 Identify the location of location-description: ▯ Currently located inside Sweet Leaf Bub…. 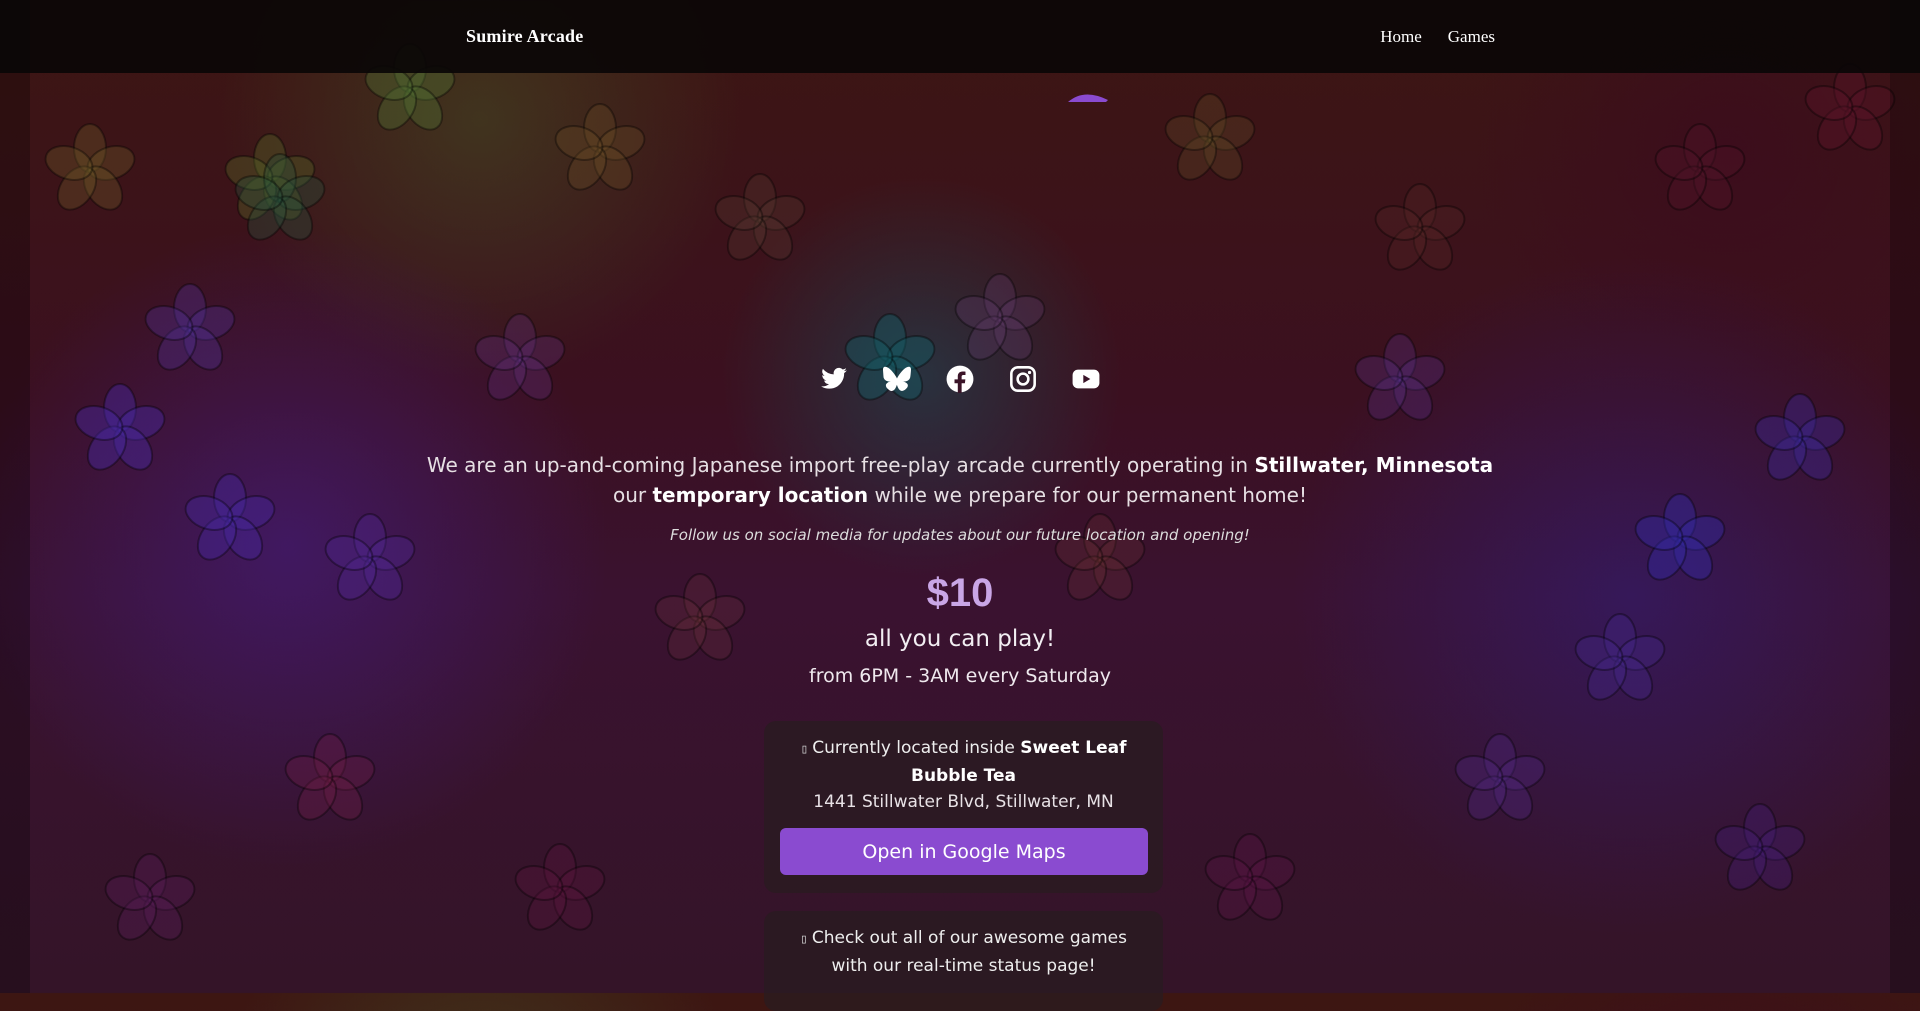
(963, 762).